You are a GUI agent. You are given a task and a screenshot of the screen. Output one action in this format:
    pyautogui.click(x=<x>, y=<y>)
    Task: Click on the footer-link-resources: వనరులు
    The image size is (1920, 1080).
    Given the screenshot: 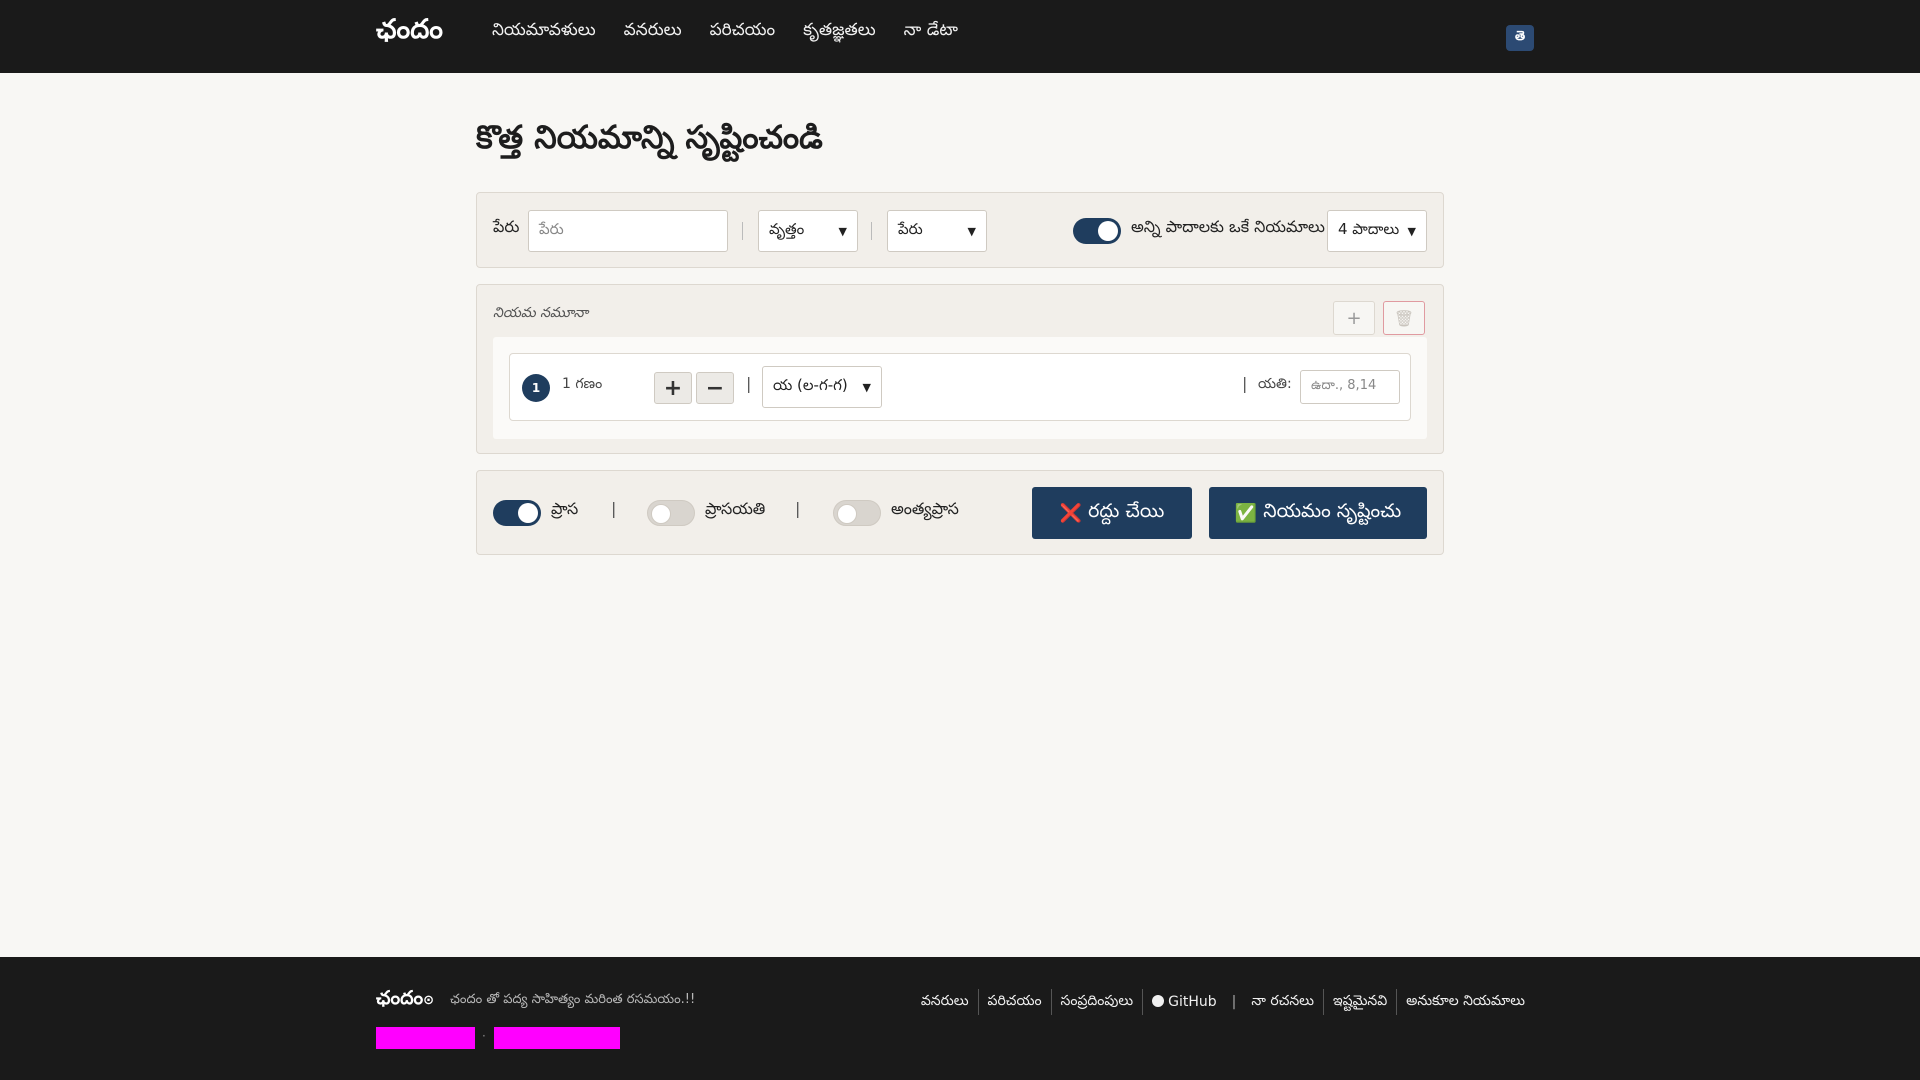 What is the action you would take?
    pyautogui.click(x=945, y=1002)
    